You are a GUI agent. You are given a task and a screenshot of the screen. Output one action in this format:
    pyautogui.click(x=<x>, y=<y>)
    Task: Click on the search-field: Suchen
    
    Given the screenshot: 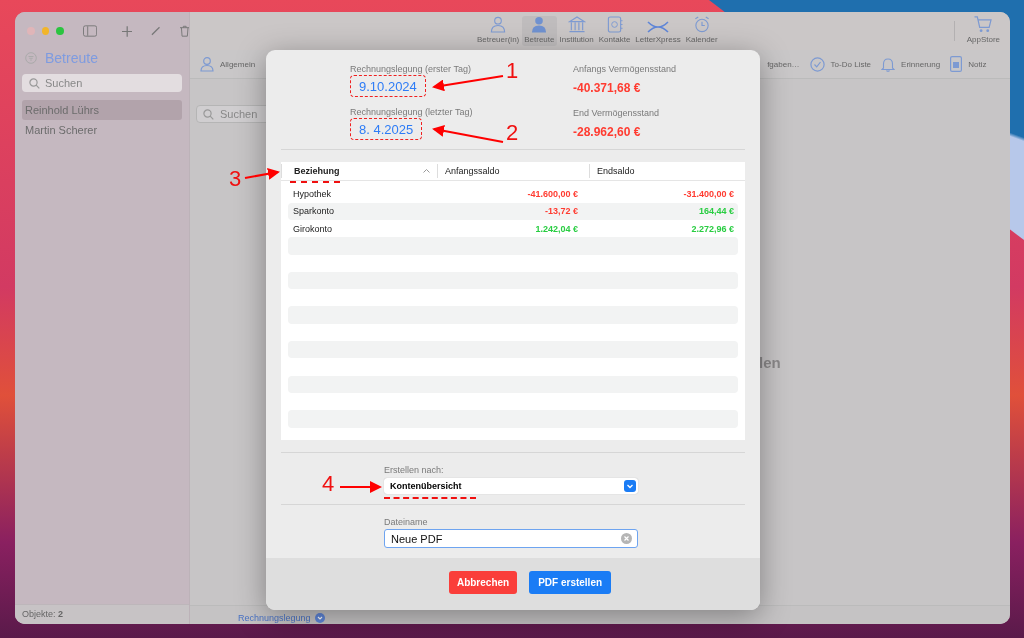 What is the action you would take?
    pyautogui.click(x=102, y=83)
    